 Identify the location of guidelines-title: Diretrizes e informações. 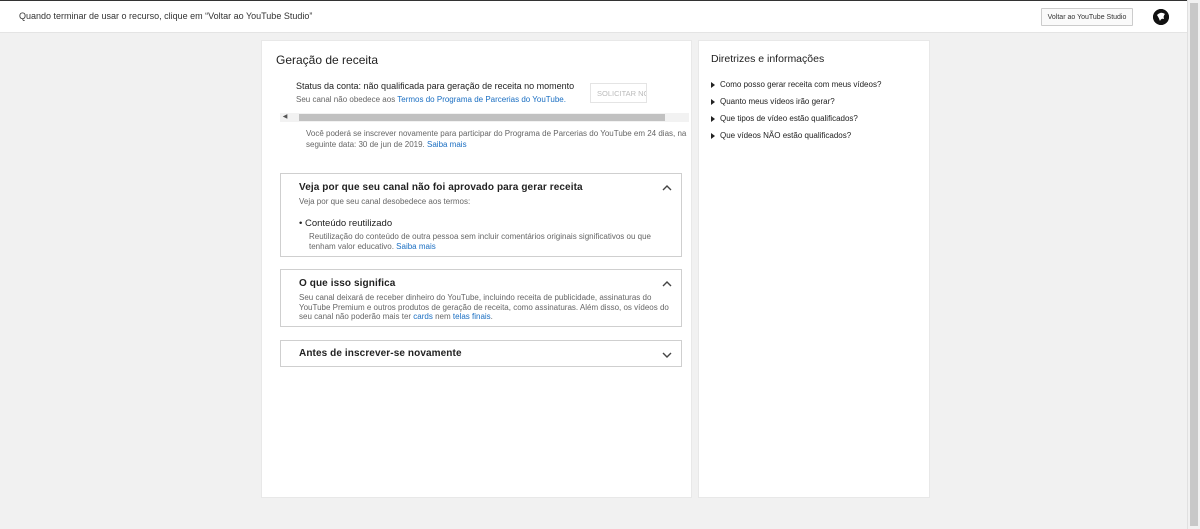
(768, 59).